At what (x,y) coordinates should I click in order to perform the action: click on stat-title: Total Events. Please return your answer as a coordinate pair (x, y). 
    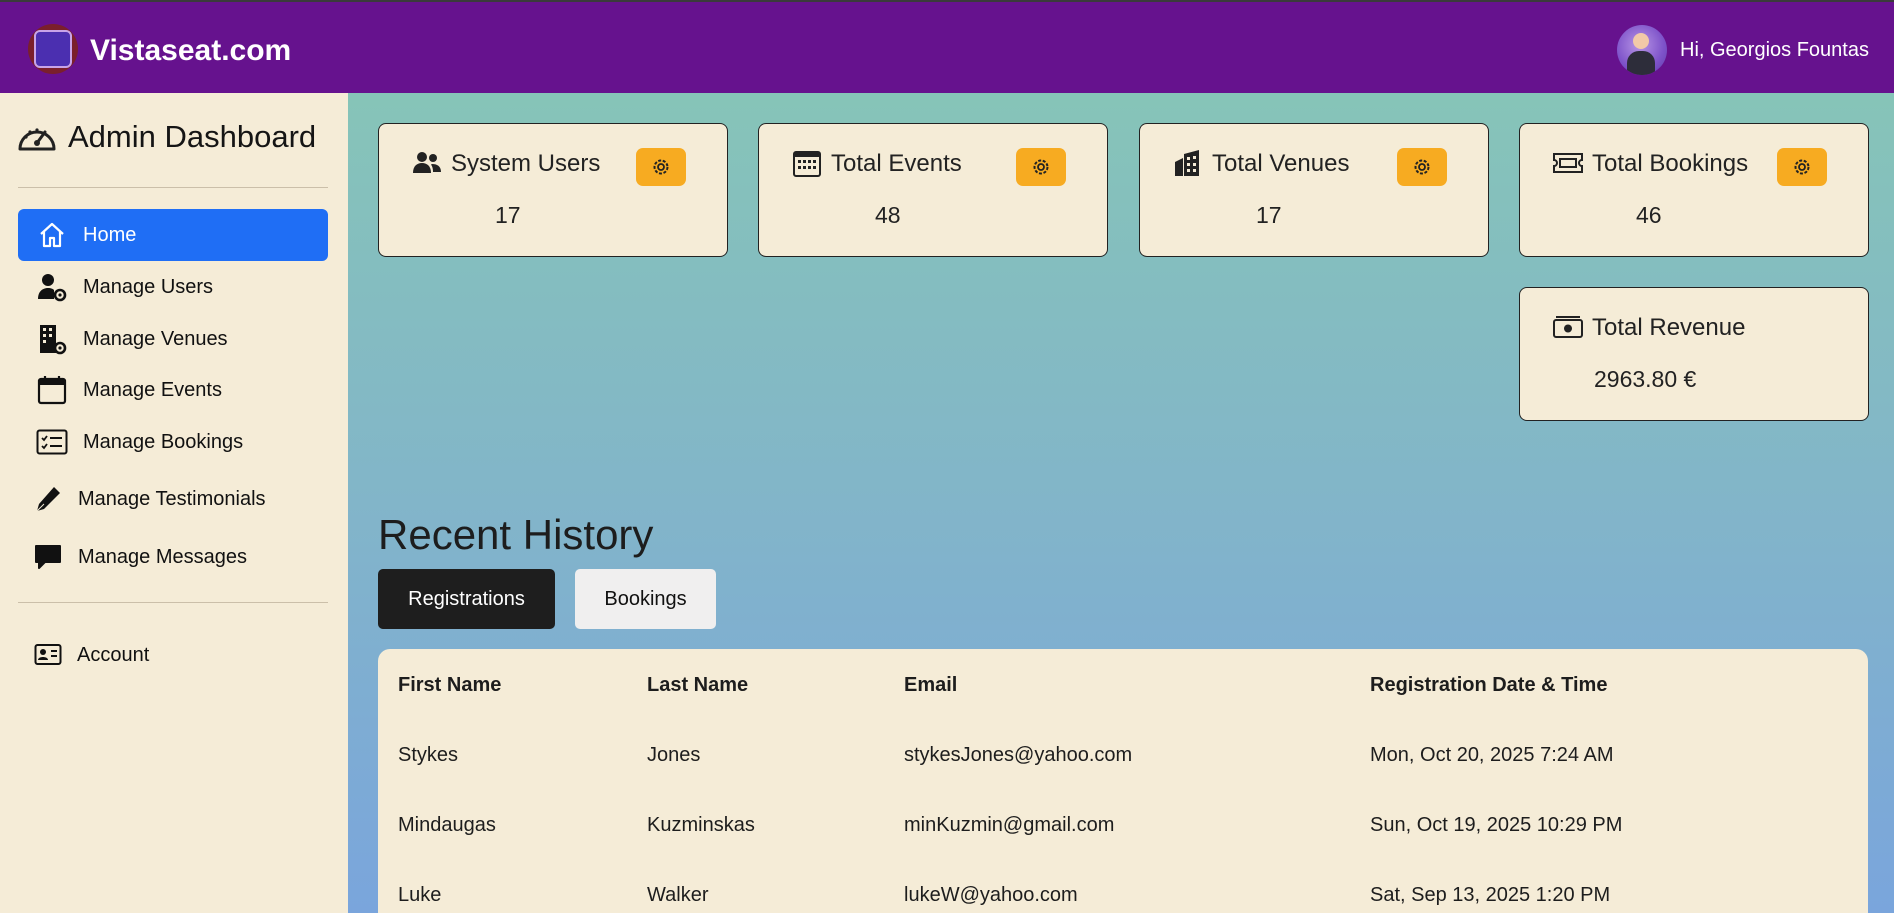
    Looking at the image, I should click on (896, 163).